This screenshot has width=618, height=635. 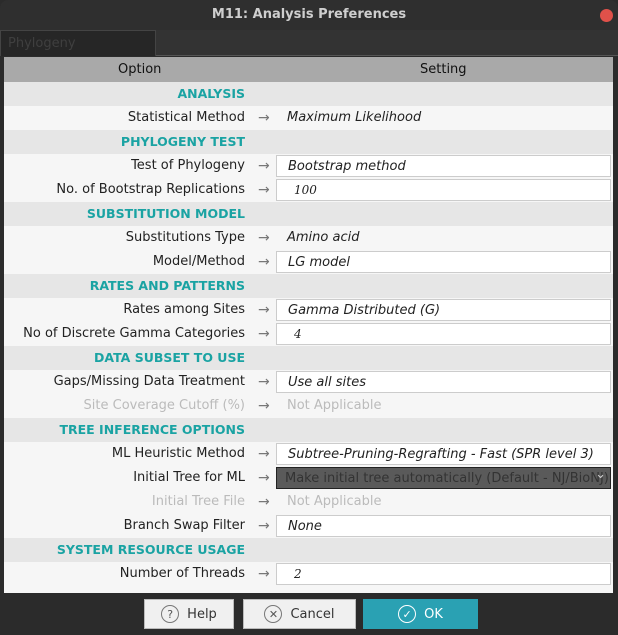 What do you see at coordinates (184, 525) in the screenshot?
I see `option-label: Branch Swap Filter` at bounding box center [184, 525].